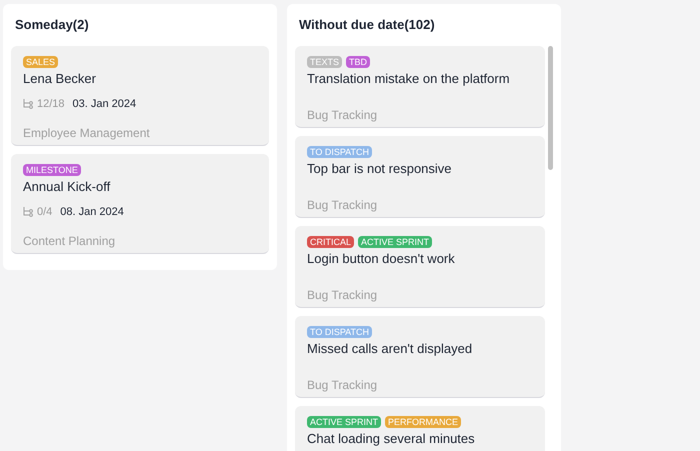 This screenshot has height=451, width=700. I want to click on due-date: 08. Jan 2024, so click(92, 212).